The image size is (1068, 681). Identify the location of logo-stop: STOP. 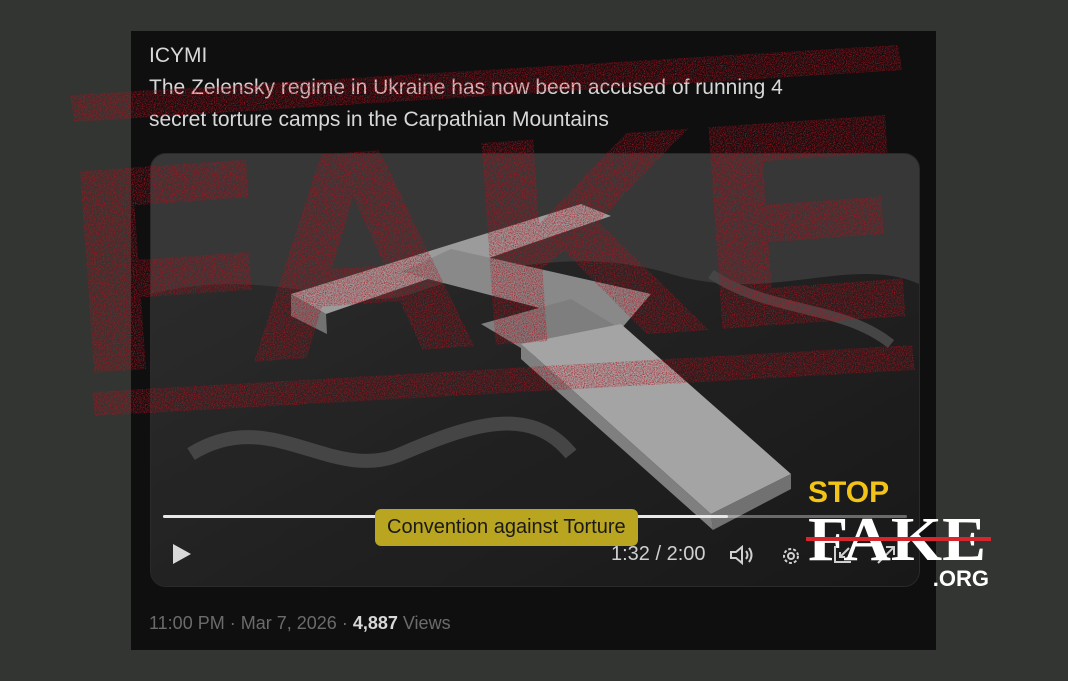
(848, 492).